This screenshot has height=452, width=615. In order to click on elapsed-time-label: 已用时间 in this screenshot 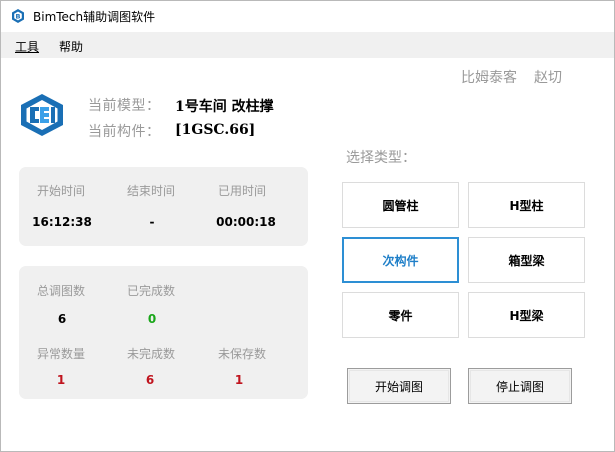, I will do `click(242, 191)`.